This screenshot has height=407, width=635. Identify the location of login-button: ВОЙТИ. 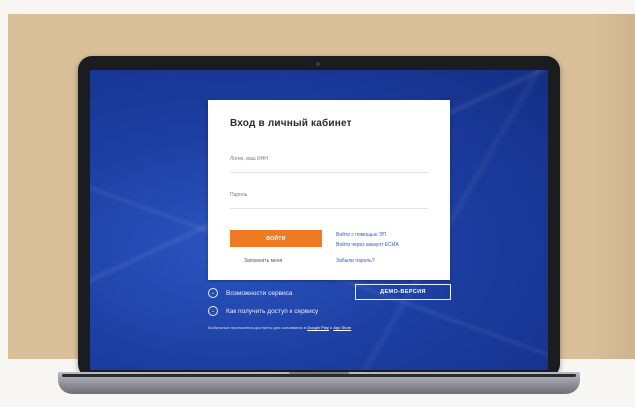
(276, 238).